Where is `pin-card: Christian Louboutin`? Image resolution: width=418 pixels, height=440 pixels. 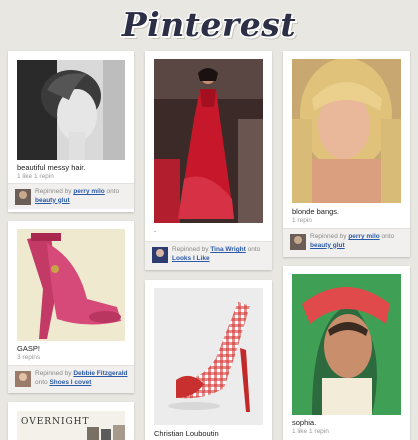 pin-card: Christian Louboutin is located at coordinates (208, 360).